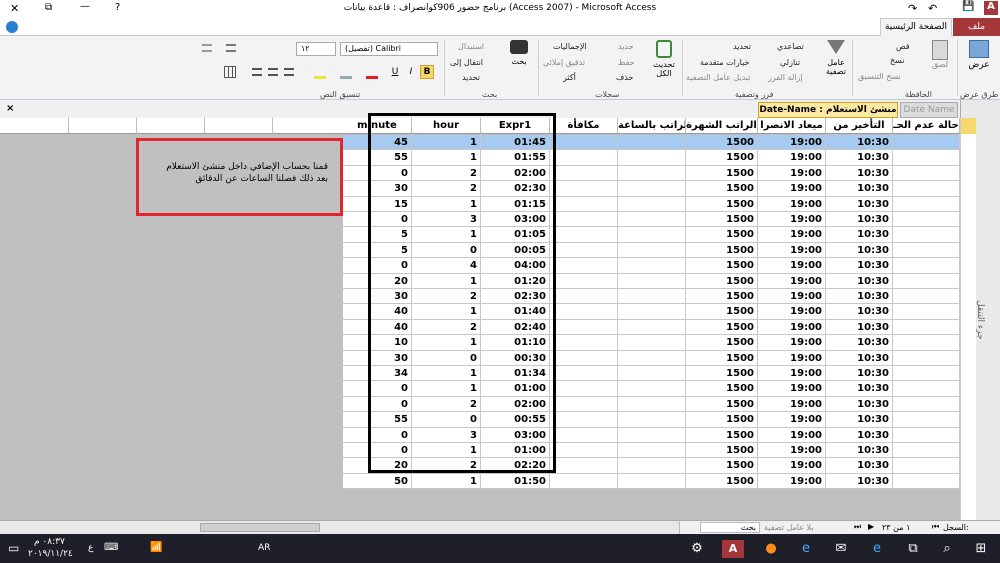 This screenshot has height=563, width=1000. Describe the element at coordinates (156, 547) in the screenshot. I see `network-icon: 📶` at that location.